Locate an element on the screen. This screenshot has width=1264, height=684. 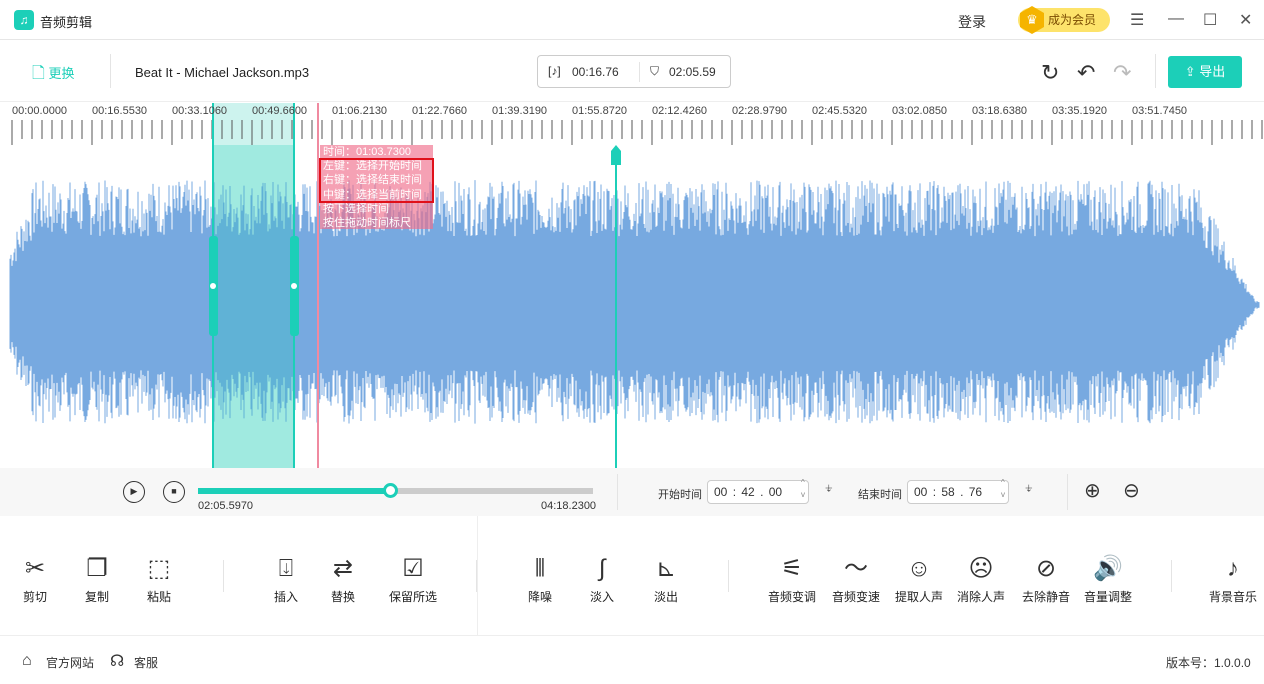
close-icon: ✕ is located at coordinates (1245, 20).